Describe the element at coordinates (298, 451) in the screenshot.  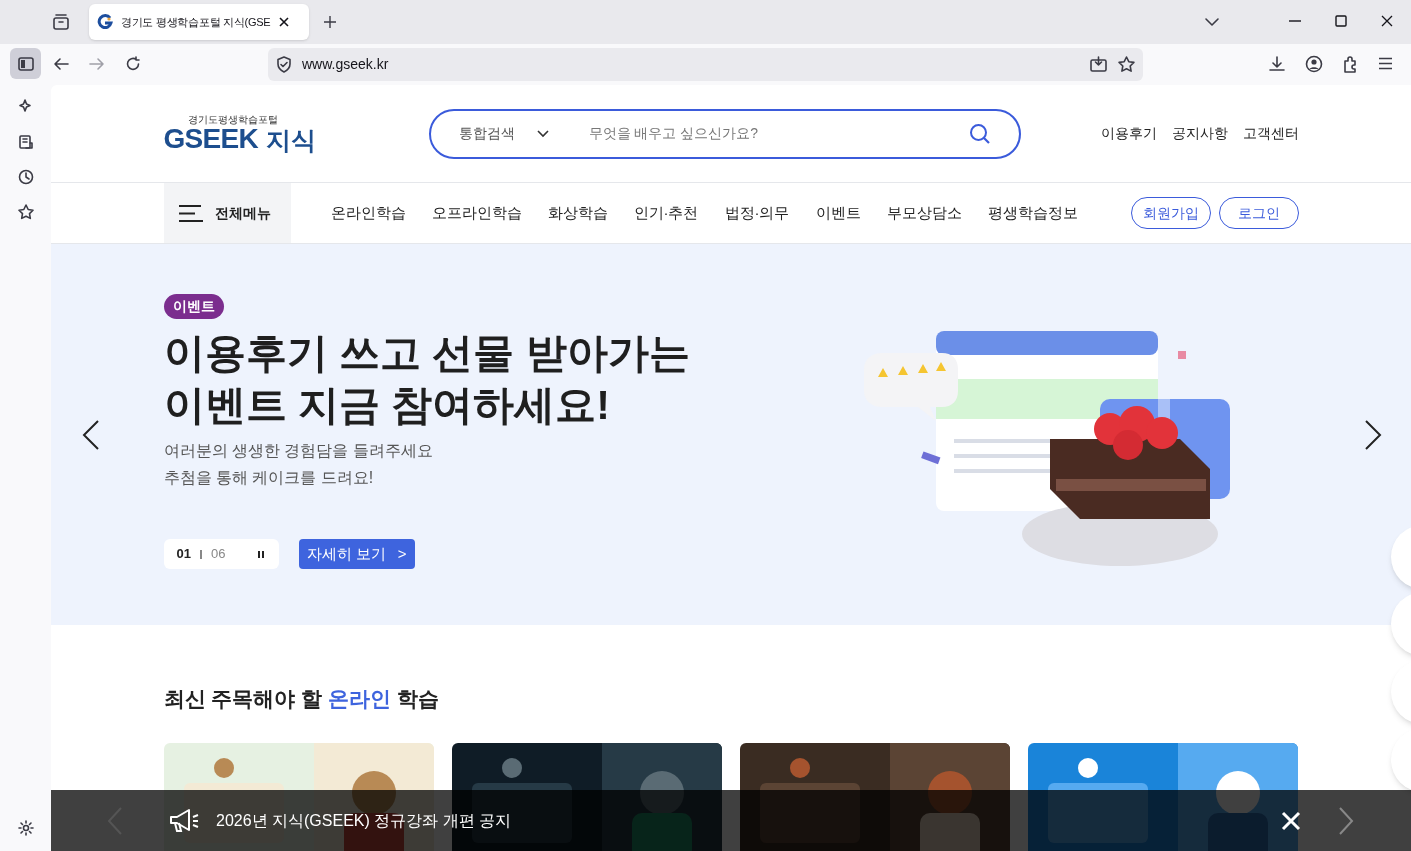
I see `hero-description: 여러분의 생생한 경험담을 들려주세요` at that location.